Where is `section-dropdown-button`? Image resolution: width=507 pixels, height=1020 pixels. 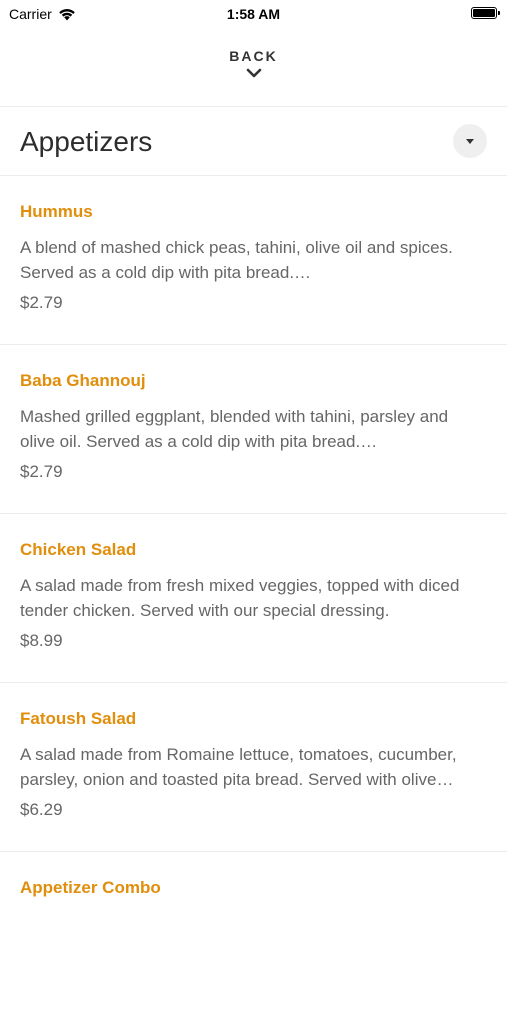
section-dropdown-button is located at coordinates (470, 141).